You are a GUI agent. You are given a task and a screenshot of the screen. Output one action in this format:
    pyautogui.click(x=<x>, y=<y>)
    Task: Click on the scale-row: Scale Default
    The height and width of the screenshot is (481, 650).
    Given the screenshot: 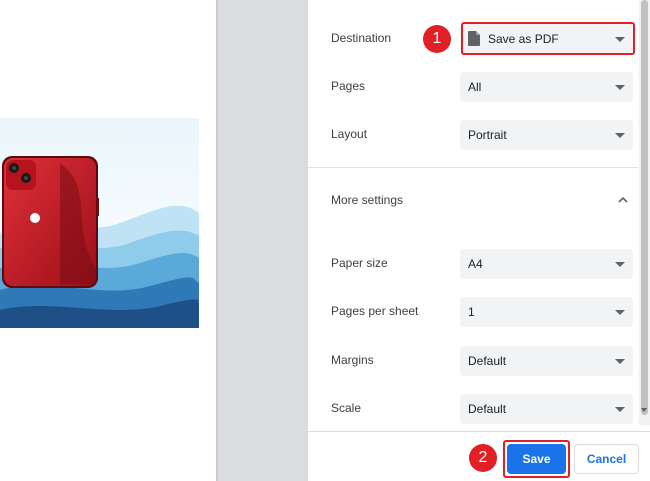 What is the action you would take?
    pyautogui.click(x=473, y=409)
    